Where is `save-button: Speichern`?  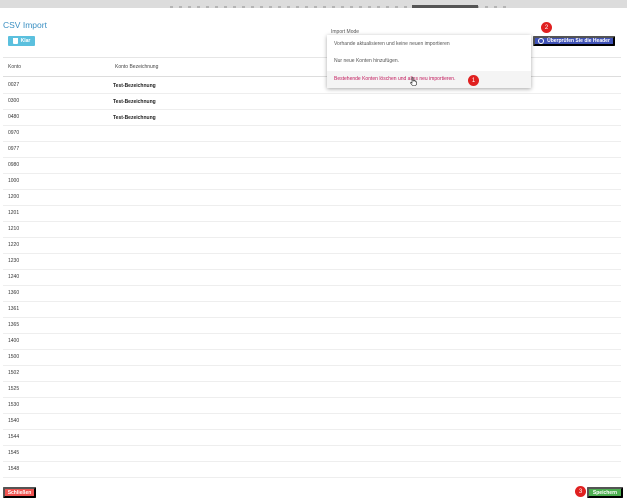 save-button: Speichern is located at coordinates (605, 492).